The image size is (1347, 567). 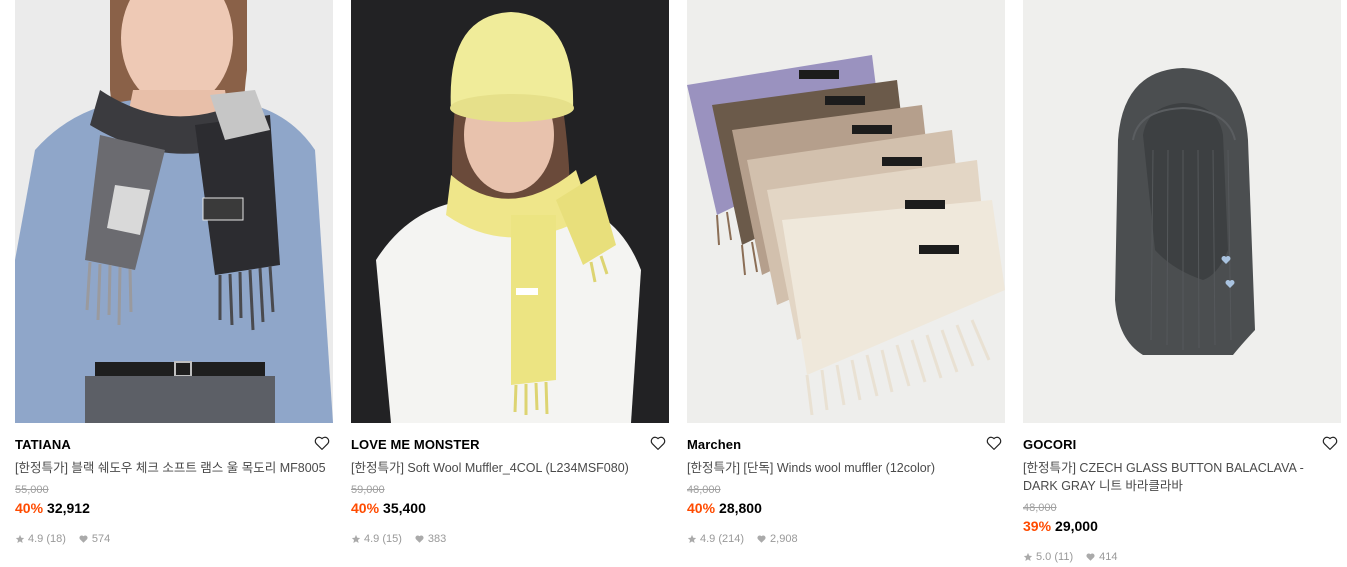 I want to click on sale-price: 28,800, so click(x=740, y=508).